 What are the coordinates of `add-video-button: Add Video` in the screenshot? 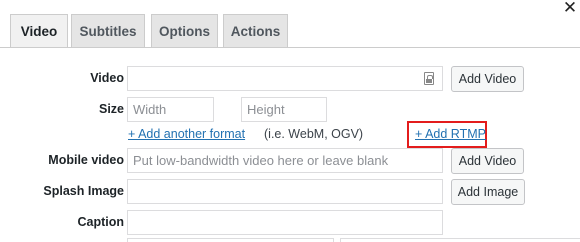 It's located at (487, 79).